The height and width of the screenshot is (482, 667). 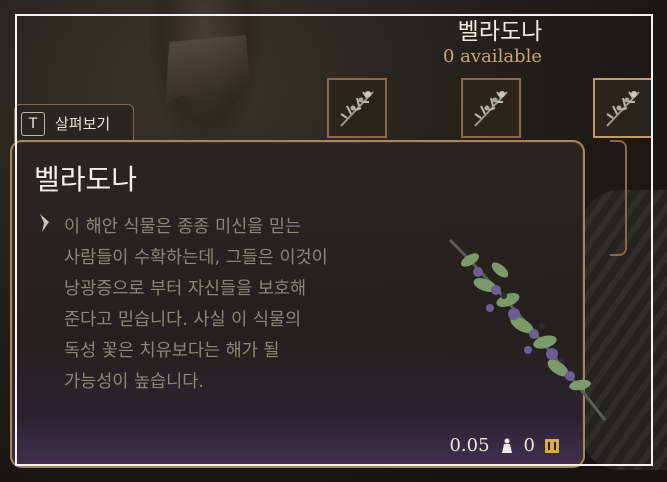 I want to click on gold-coin-icon, so click(x=552, y=445).